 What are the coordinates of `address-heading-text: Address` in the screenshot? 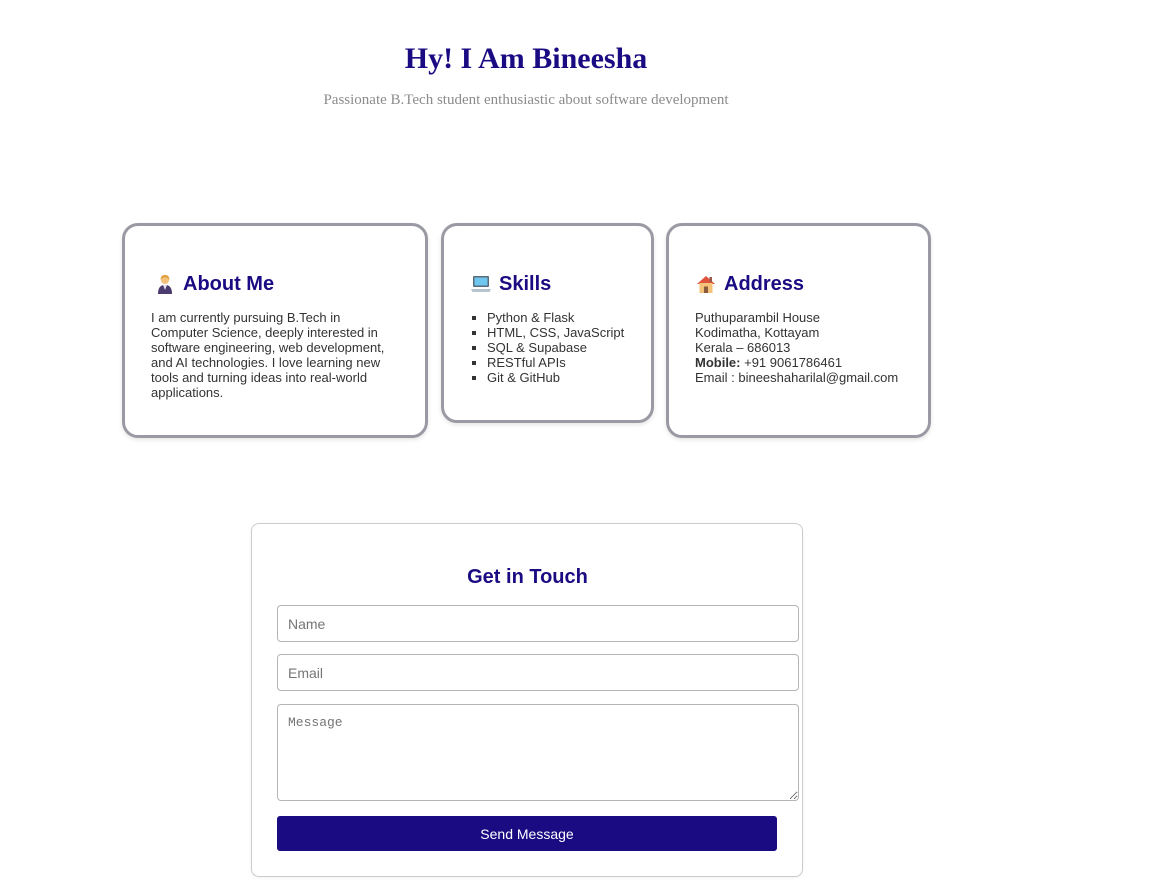 It's located at (764, 284).